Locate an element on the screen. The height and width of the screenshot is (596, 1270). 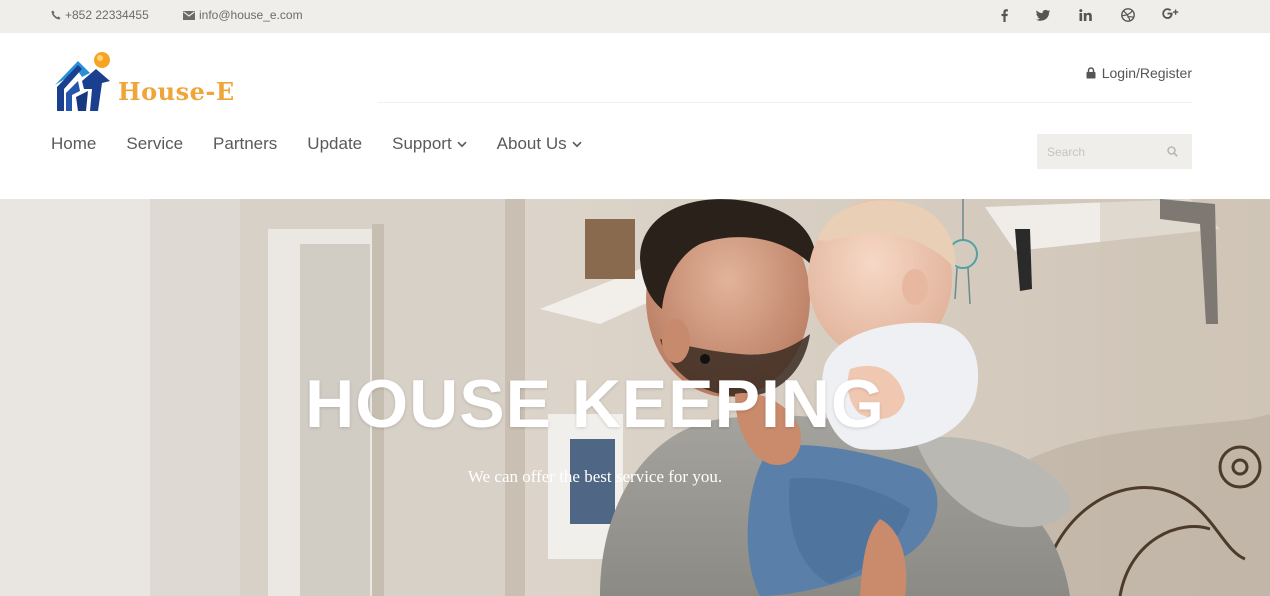
search-button is located at coordinates (1172, 151).